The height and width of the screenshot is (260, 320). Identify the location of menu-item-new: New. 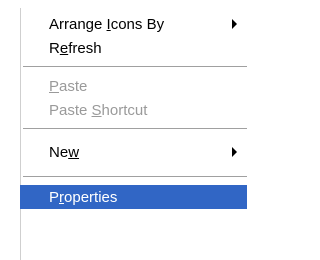
(135, 152).